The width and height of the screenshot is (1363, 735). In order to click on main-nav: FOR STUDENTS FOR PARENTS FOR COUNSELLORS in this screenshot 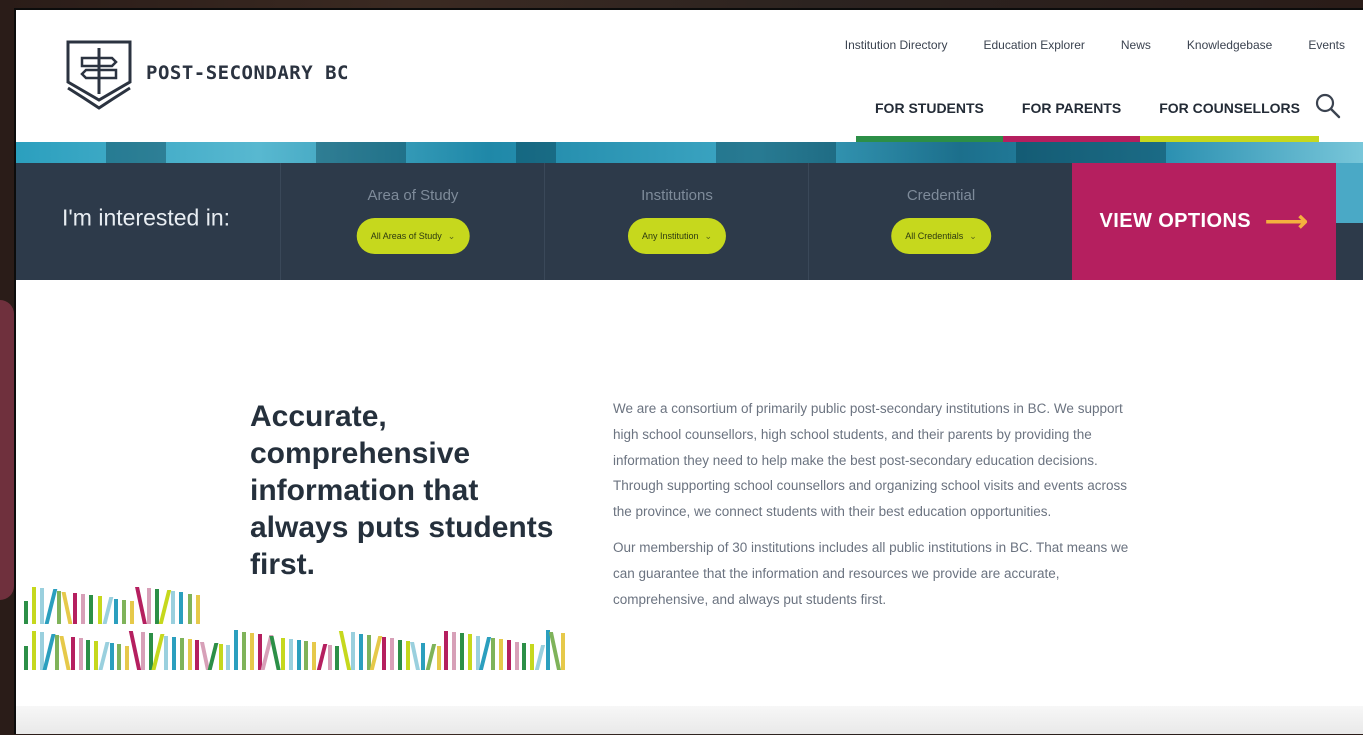, I will do `click(1087, 120)`.